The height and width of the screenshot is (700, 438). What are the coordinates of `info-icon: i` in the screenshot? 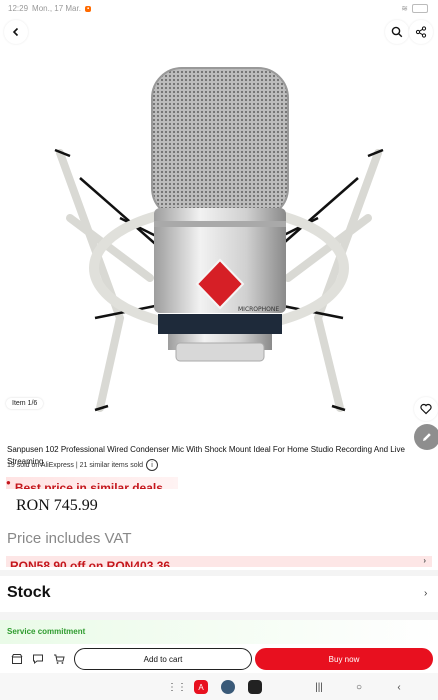 It's located at (152, 465).